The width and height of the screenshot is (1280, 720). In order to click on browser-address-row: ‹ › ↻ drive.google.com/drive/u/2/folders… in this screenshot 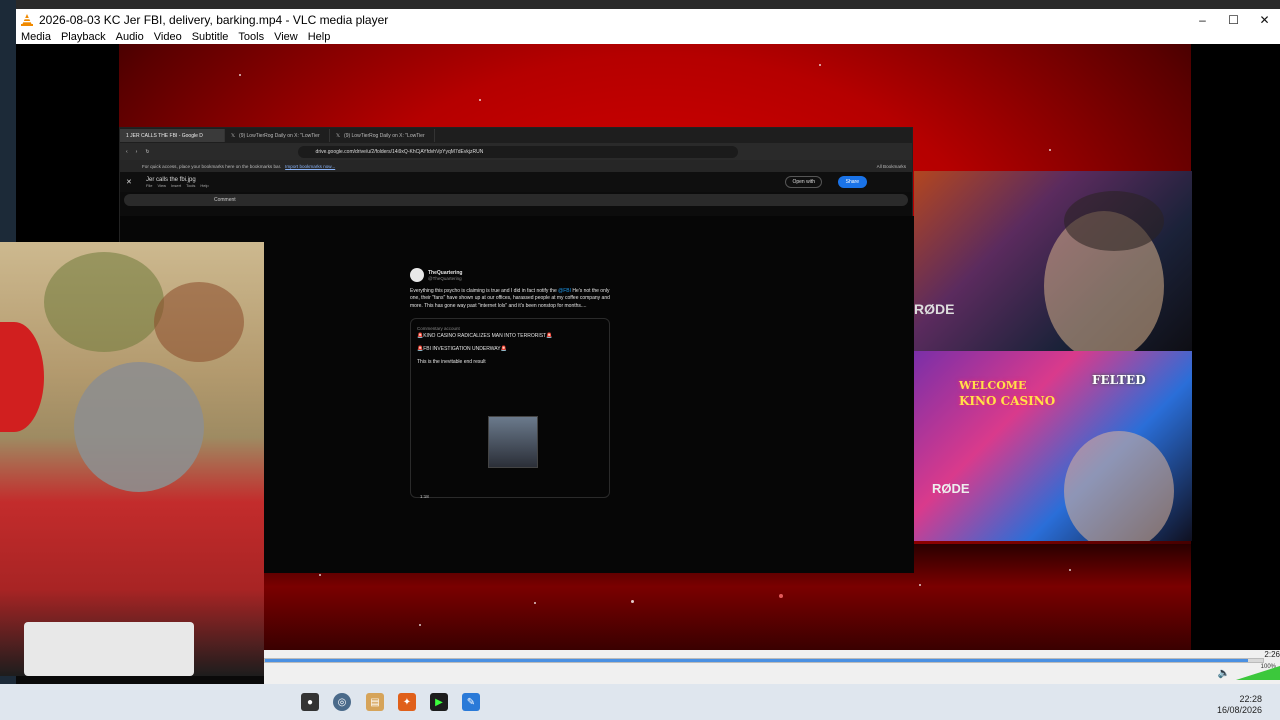, I will do `click(516, 151)`.